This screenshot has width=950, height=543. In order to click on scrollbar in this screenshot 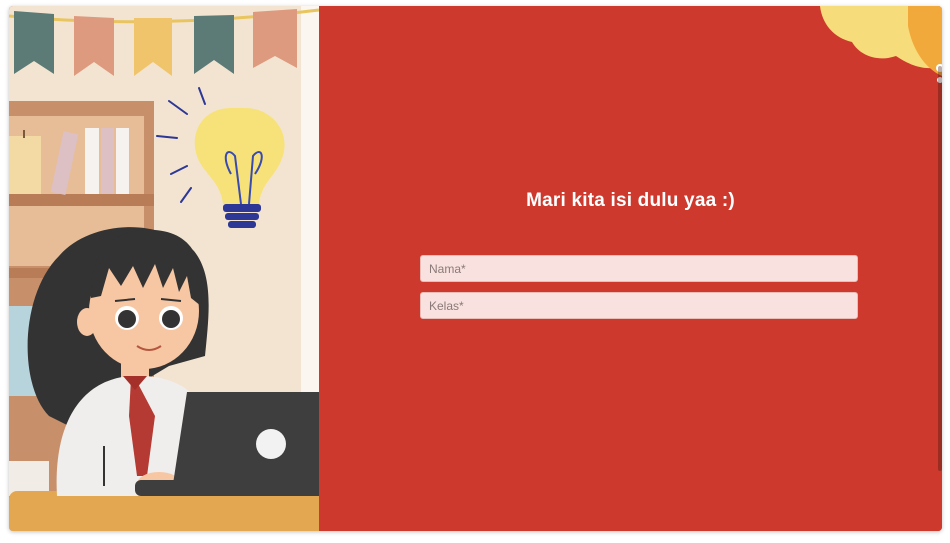, I will do `click(940, 268)`.